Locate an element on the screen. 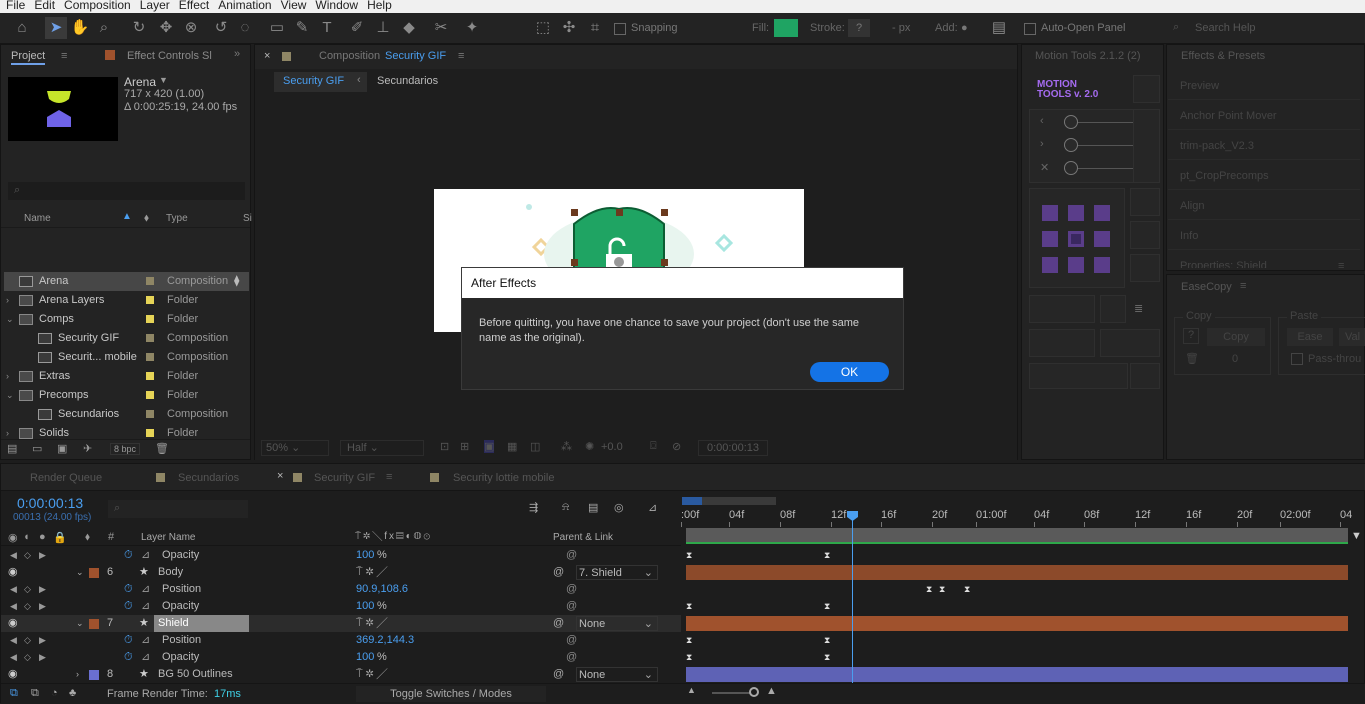 This screenshot has width=1365, height=704. anchor-center is located at coordinates (1076, 239).